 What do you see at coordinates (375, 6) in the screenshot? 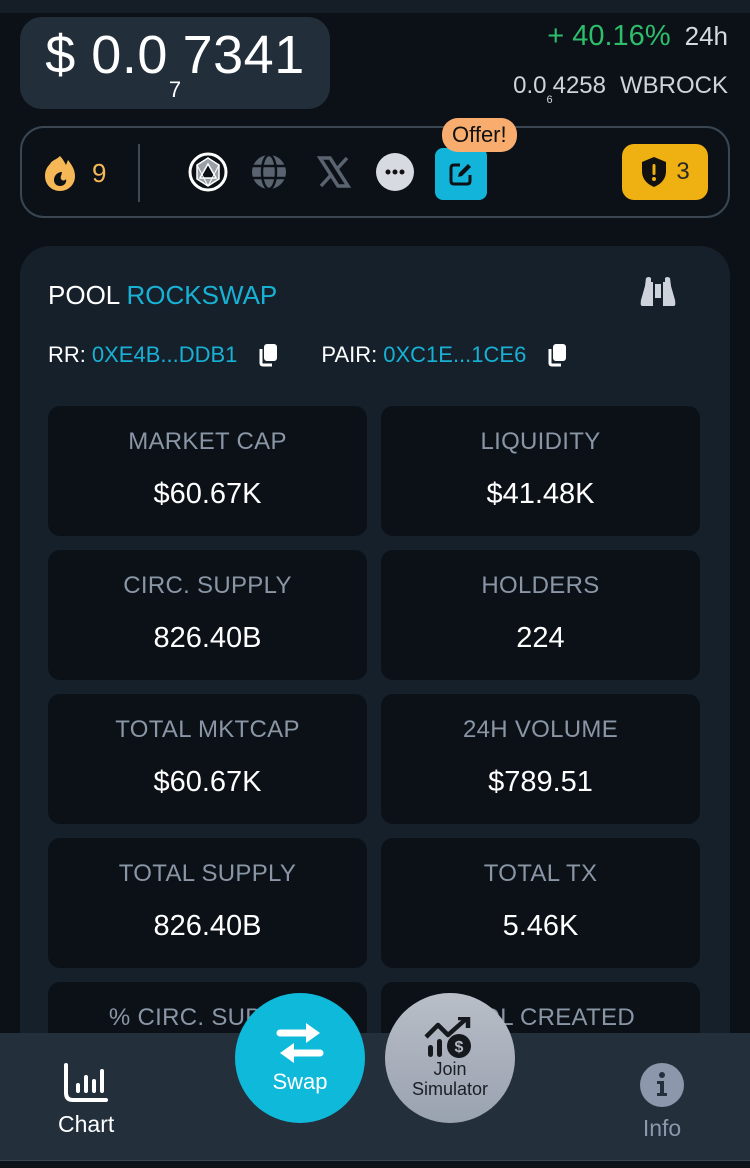
I see `status-strip` at bounding box center [375, 6].